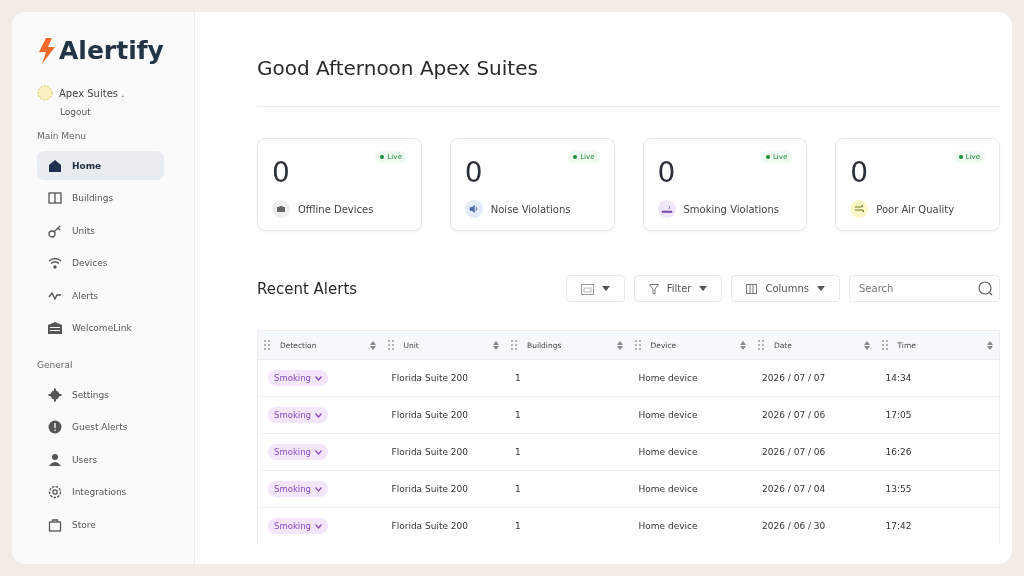 This screenshot has height=576, width=1024. I want to click on sidebar-item: Guest Alerts, so click(100, 427).